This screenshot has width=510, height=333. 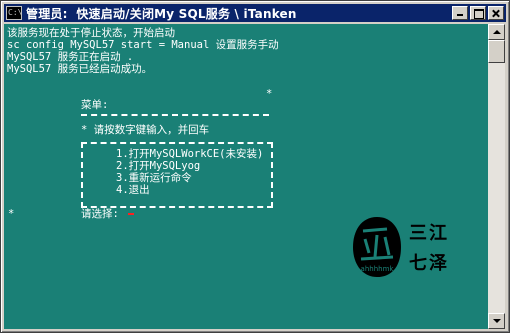 I want to click on window-title: 管理员: 快速启动/关闭My SQL服务 \ iTanken, so click(x=161, y=13).